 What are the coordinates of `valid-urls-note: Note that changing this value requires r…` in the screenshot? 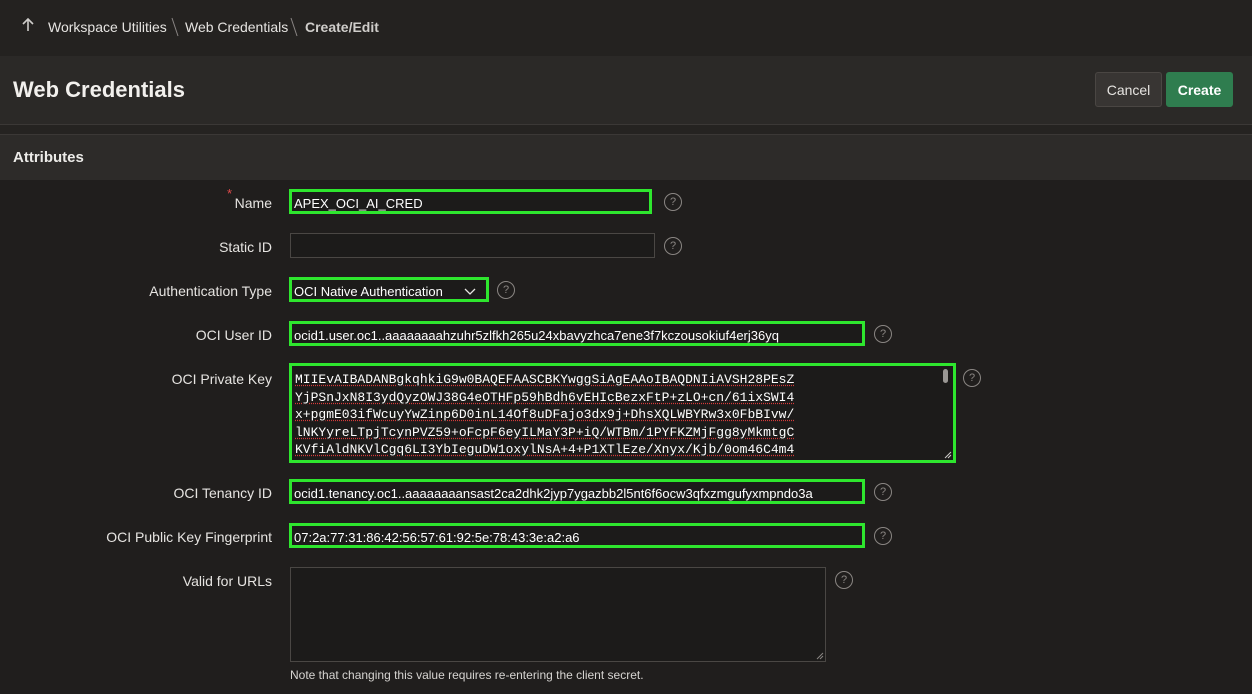 It's located at (467, 675).